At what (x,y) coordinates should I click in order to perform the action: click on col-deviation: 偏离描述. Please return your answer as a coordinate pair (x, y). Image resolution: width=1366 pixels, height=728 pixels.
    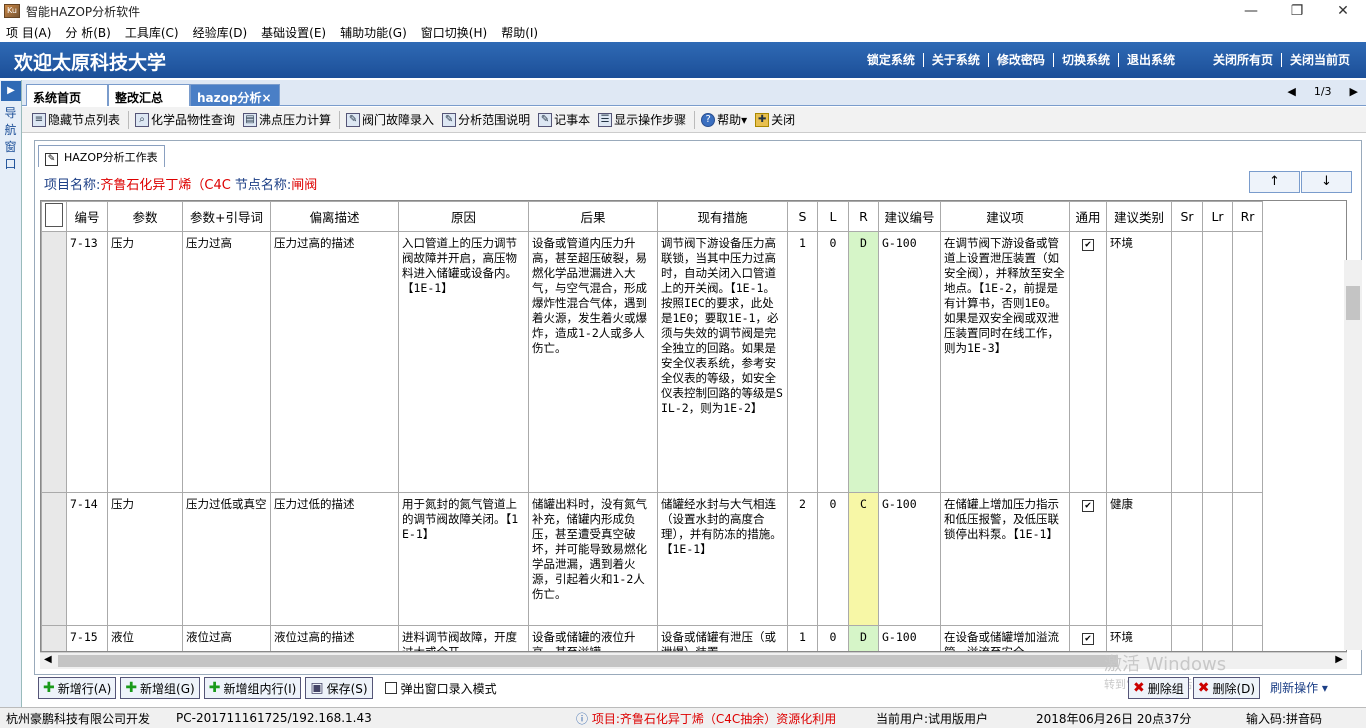
    Looking at the image, I should click on (334, 216).